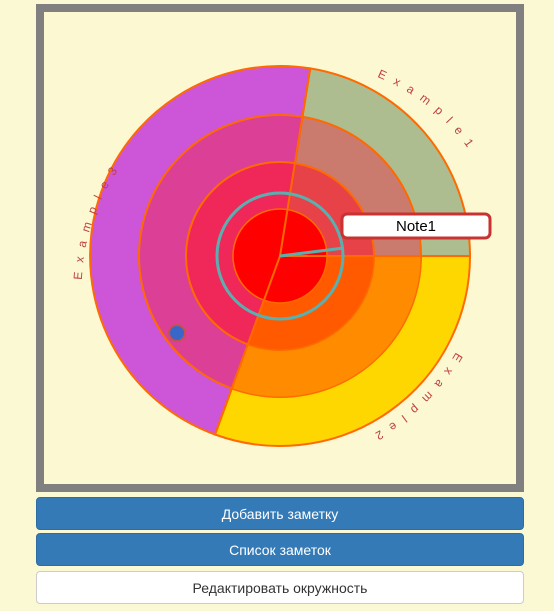 The width and height of the screenshot is (554, 611). Describe the element at coordinates (280, 549) in the screenshot. I see `note-list-button: Список заметок` at that location.